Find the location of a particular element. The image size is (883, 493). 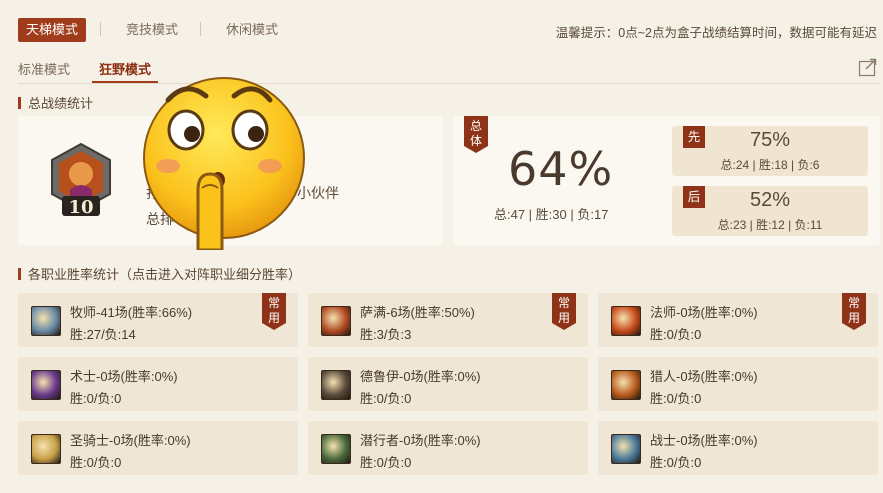

class-card: 战士-0场(胜率:0%) 胜:0/负:0 is located at coordinates (738, 448).